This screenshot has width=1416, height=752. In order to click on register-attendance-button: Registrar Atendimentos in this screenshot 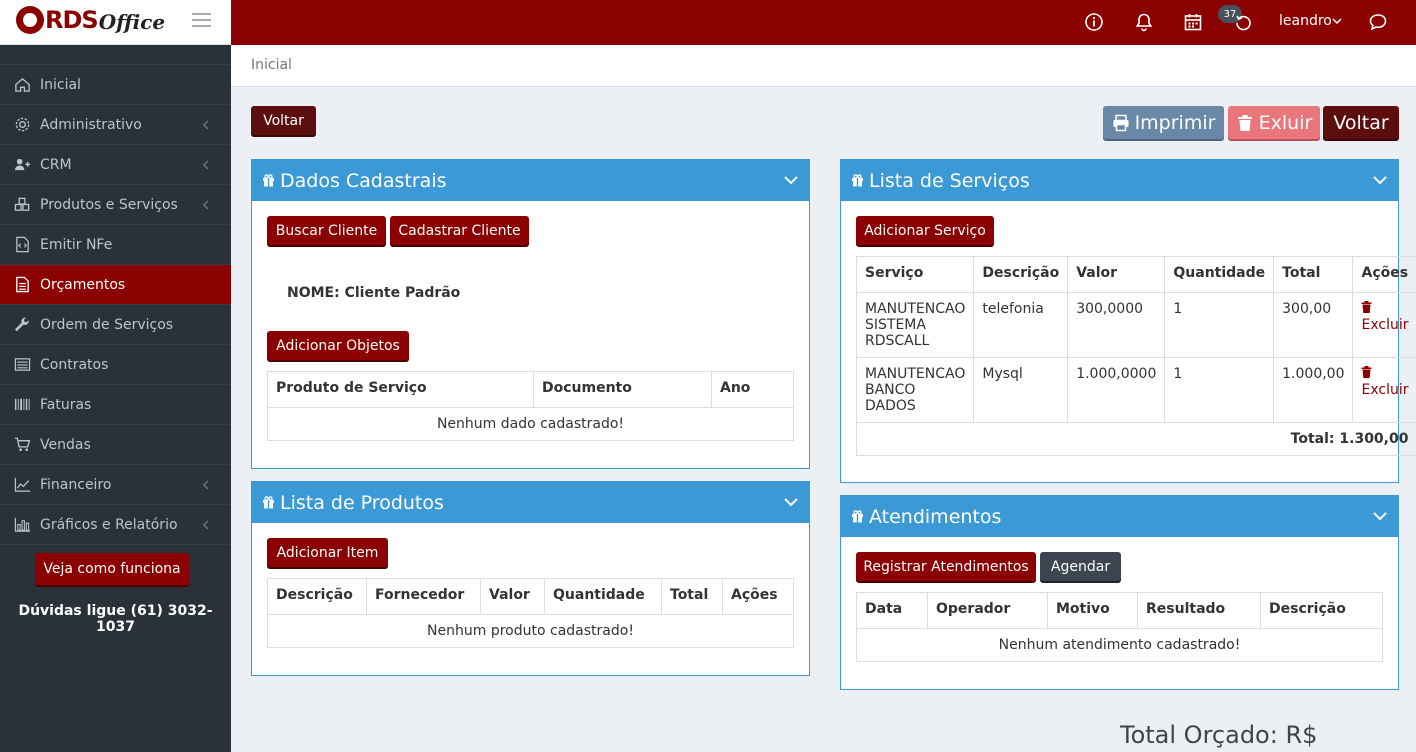, I will do `click(946, 566)`.